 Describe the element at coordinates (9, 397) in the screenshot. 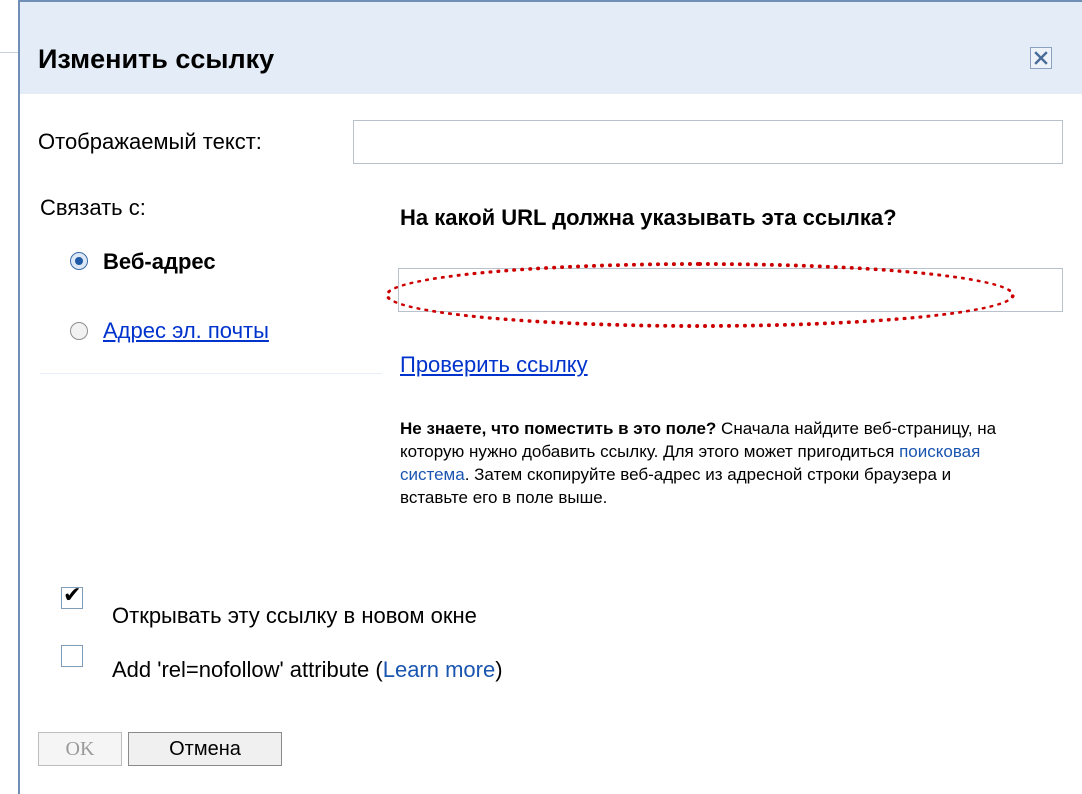

I see `page-background` at that location.